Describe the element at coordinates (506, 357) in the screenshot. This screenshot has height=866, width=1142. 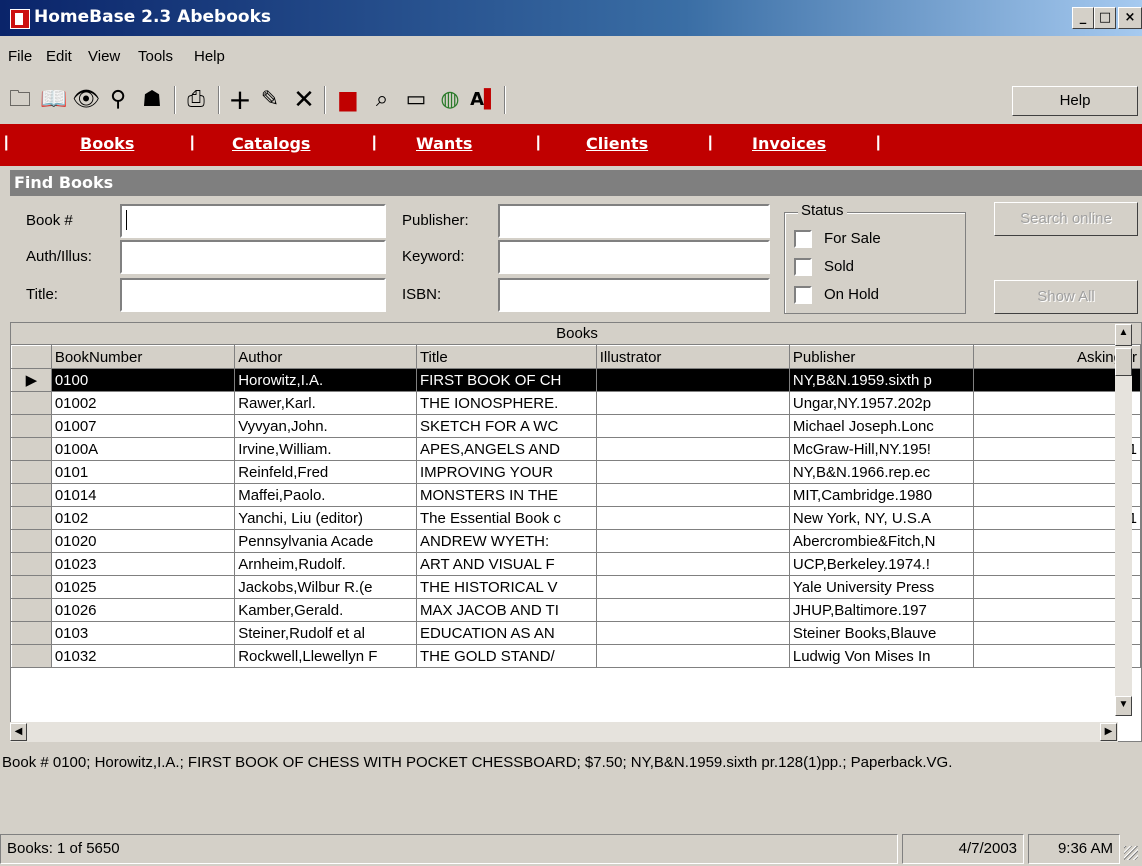
I see `column-header-title: Title` at that location.